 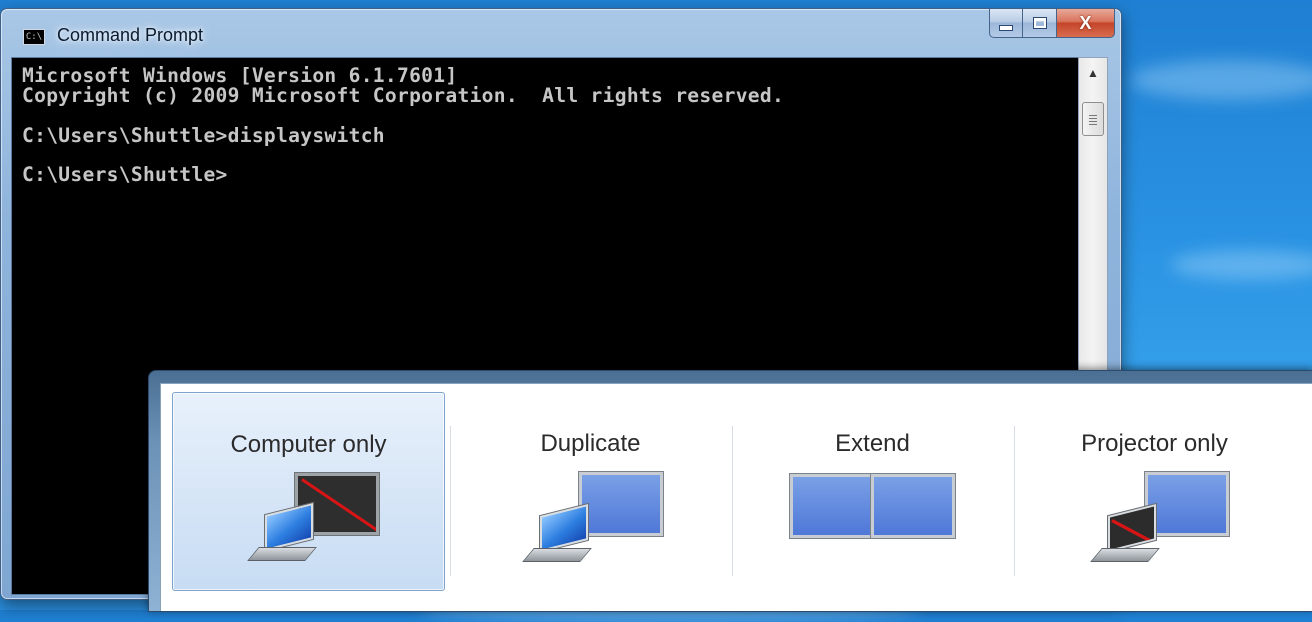 I want to click on minimize-button, so click(x=1006, y=23).